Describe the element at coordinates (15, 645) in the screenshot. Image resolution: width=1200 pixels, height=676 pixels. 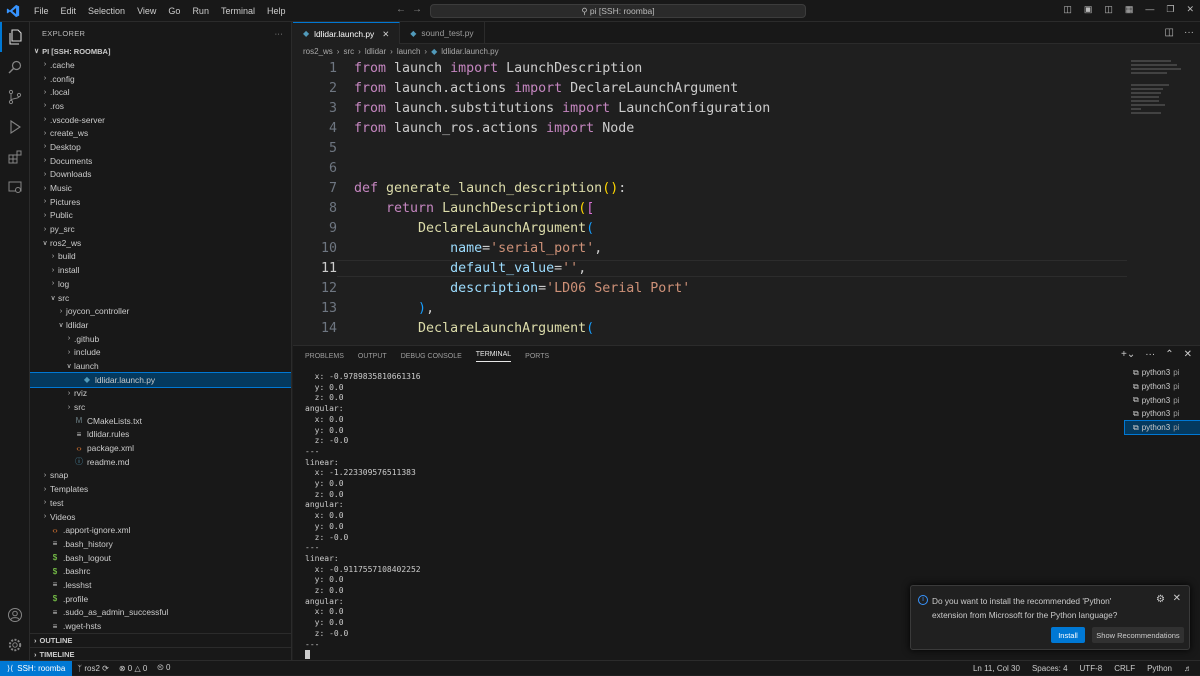
I see `manage-gear-icon` at that location.